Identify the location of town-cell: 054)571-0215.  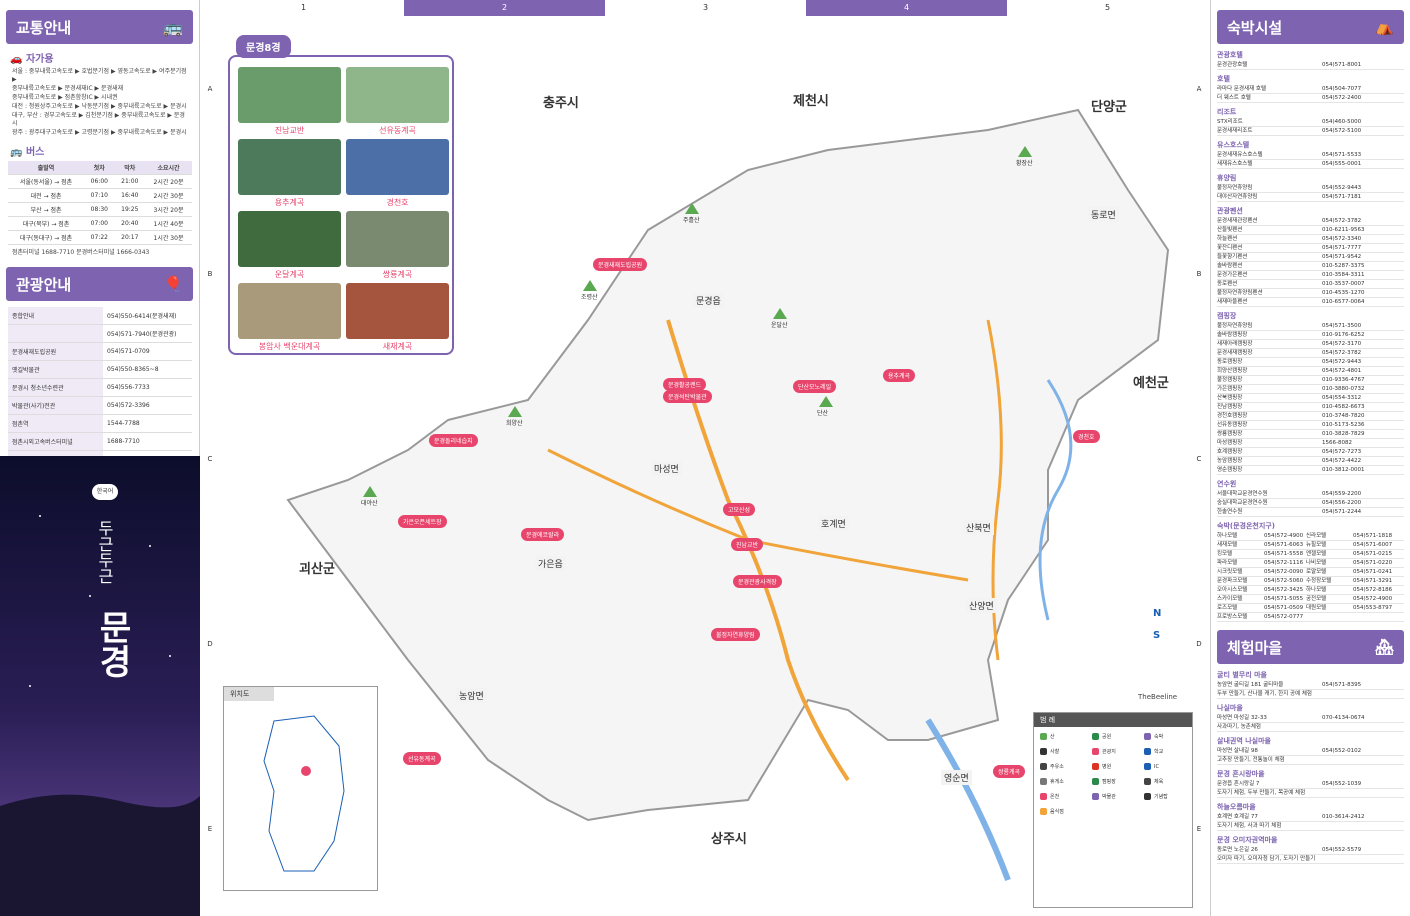
(1373, 554).